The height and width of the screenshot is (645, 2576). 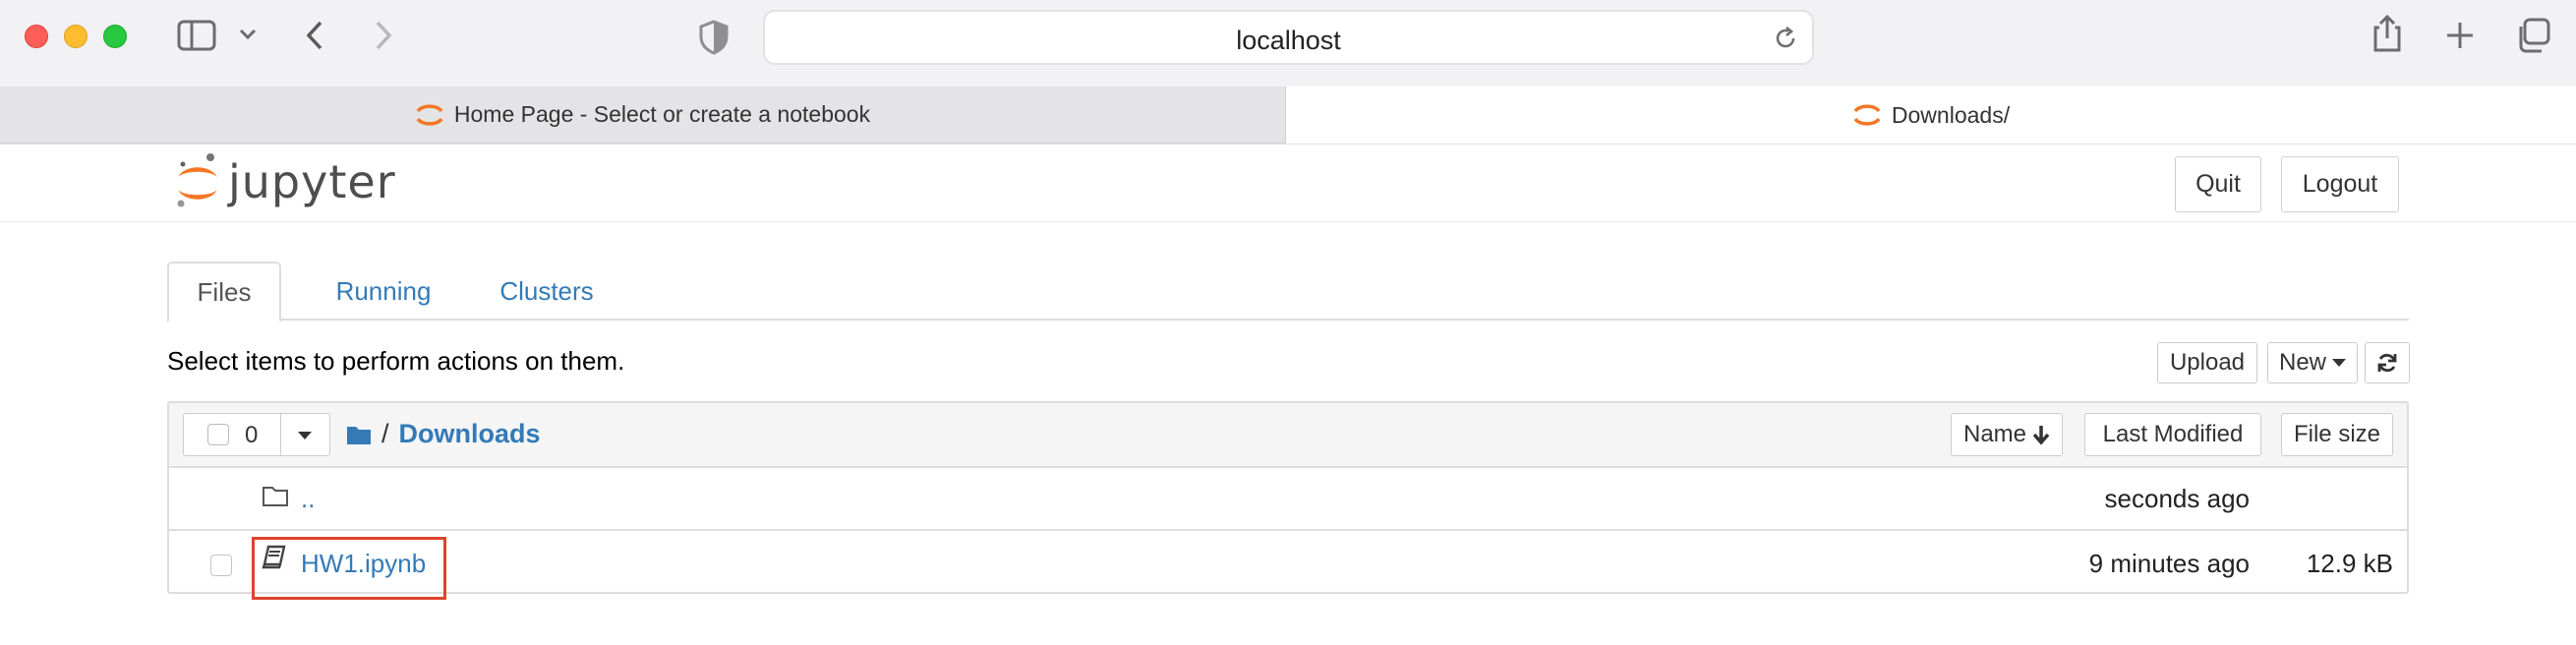 What do you see at coordinates (196, 35) in the screenshot?
I see `sidebar-toggle-icon` at bounding box center [196, 35].